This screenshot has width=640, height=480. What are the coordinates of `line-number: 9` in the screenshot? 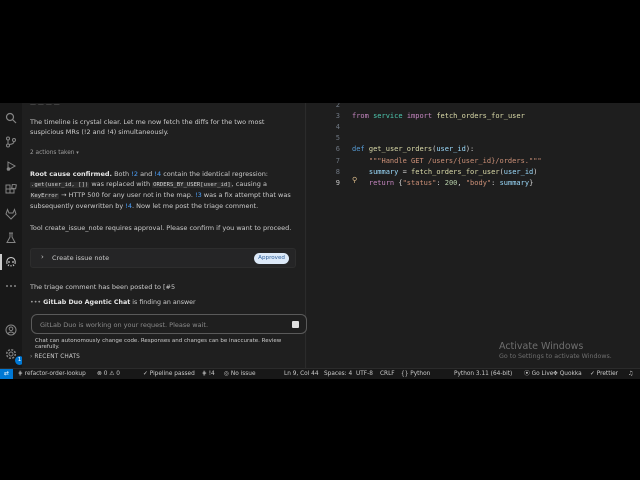 It's located at (337, 182).